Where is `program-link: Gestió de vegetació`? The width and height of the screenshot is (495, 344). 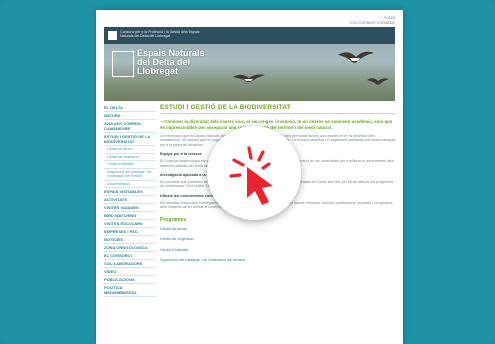 program-link: Gestió de vegetació is located at coordinates (278, 239).